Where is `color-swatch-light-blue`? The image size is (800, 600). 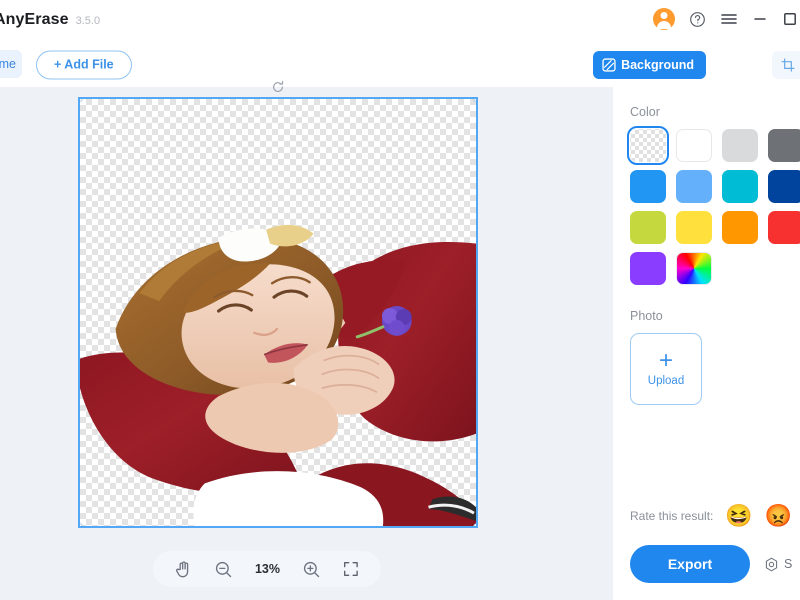 color-swatch-light-blue is located at coordinates (694, 186).